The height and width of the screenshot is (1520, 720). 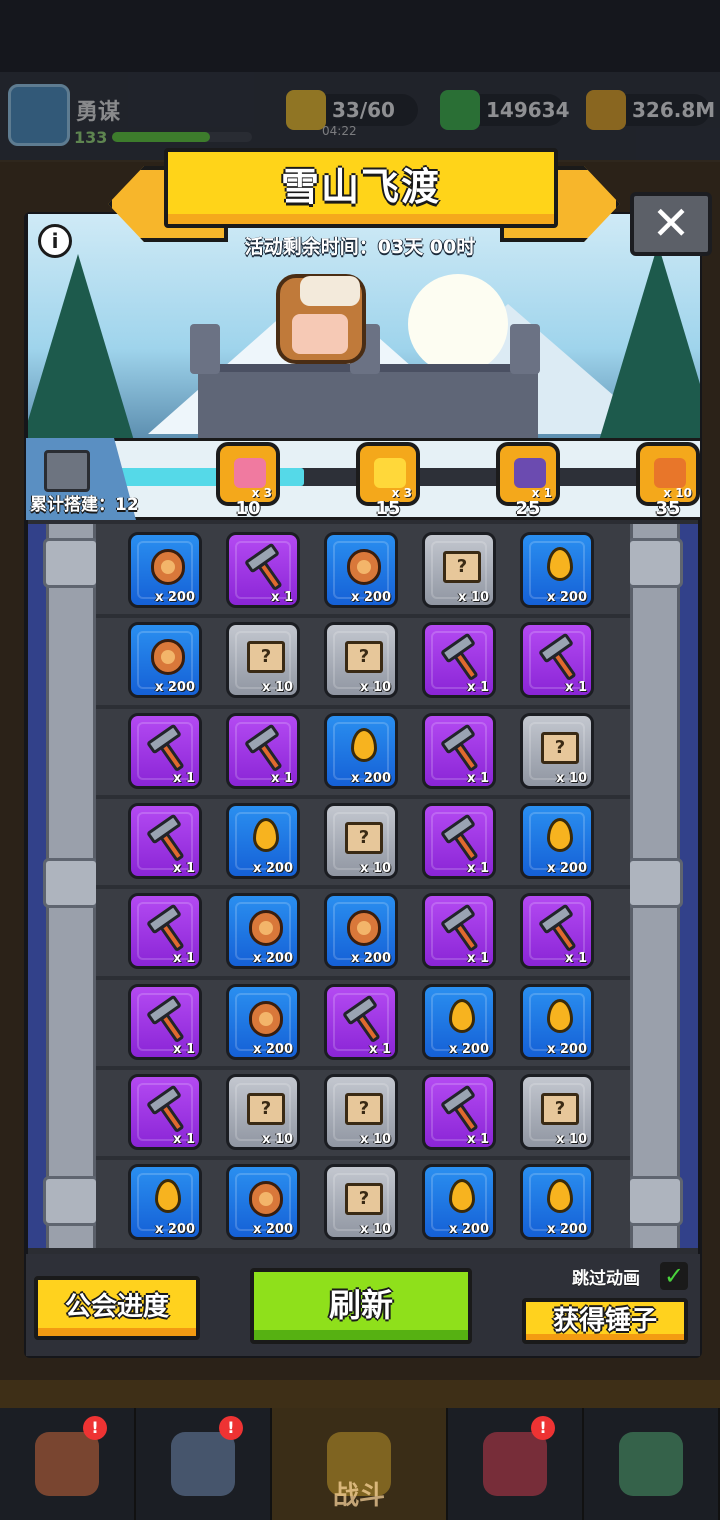 What do you see at coordinates (528, 508) in the screenshot?
I see `milestone-threshold: 25` at bounding box center [528, 508].